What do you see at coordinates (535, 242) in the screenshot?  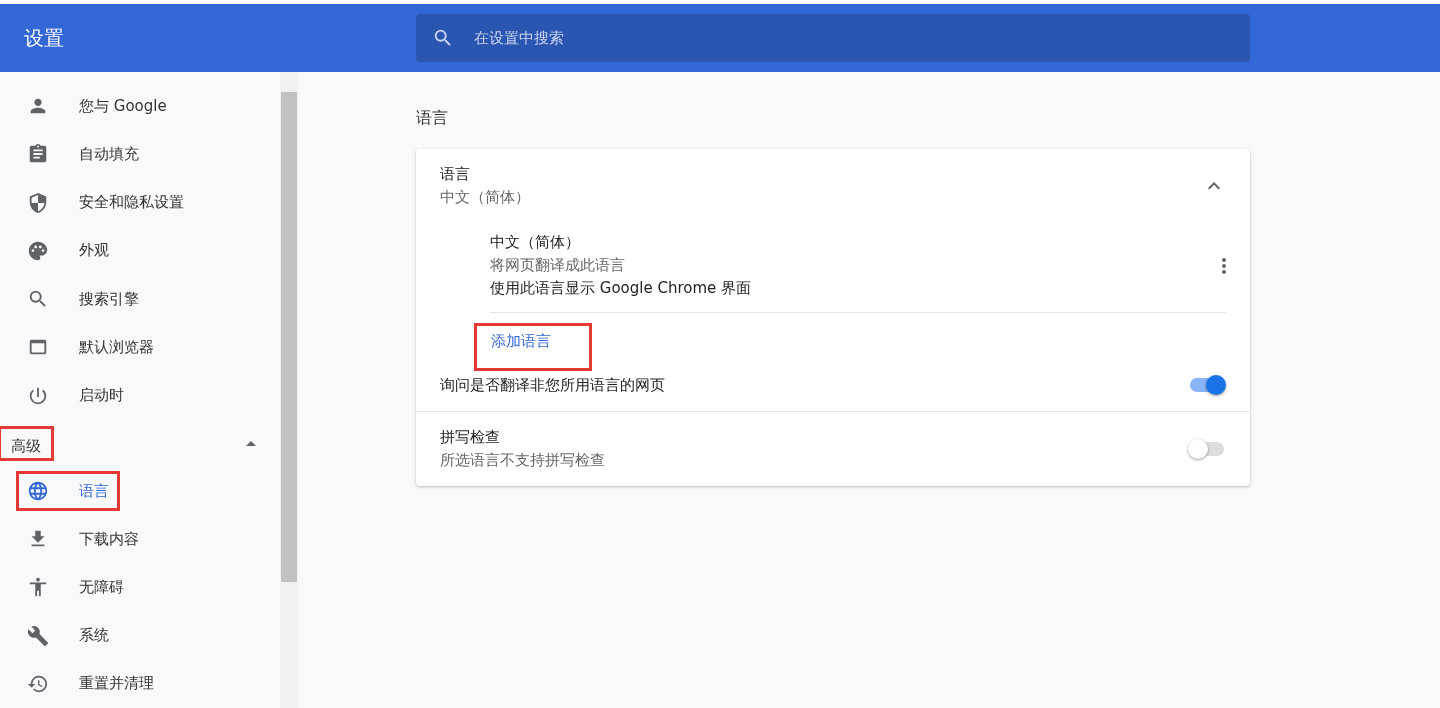 I see `language-name: 中文（简体）` at bounding box center [535, 242].